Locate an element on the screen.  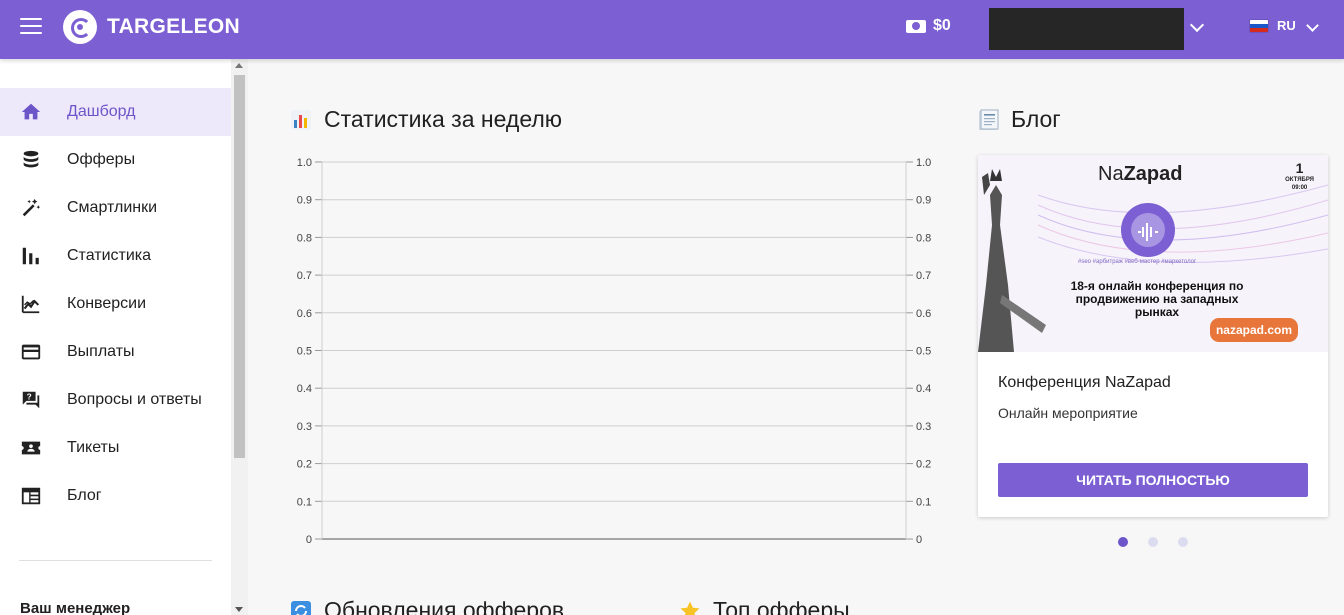
account-selector is located at coordinates (1086, 29).